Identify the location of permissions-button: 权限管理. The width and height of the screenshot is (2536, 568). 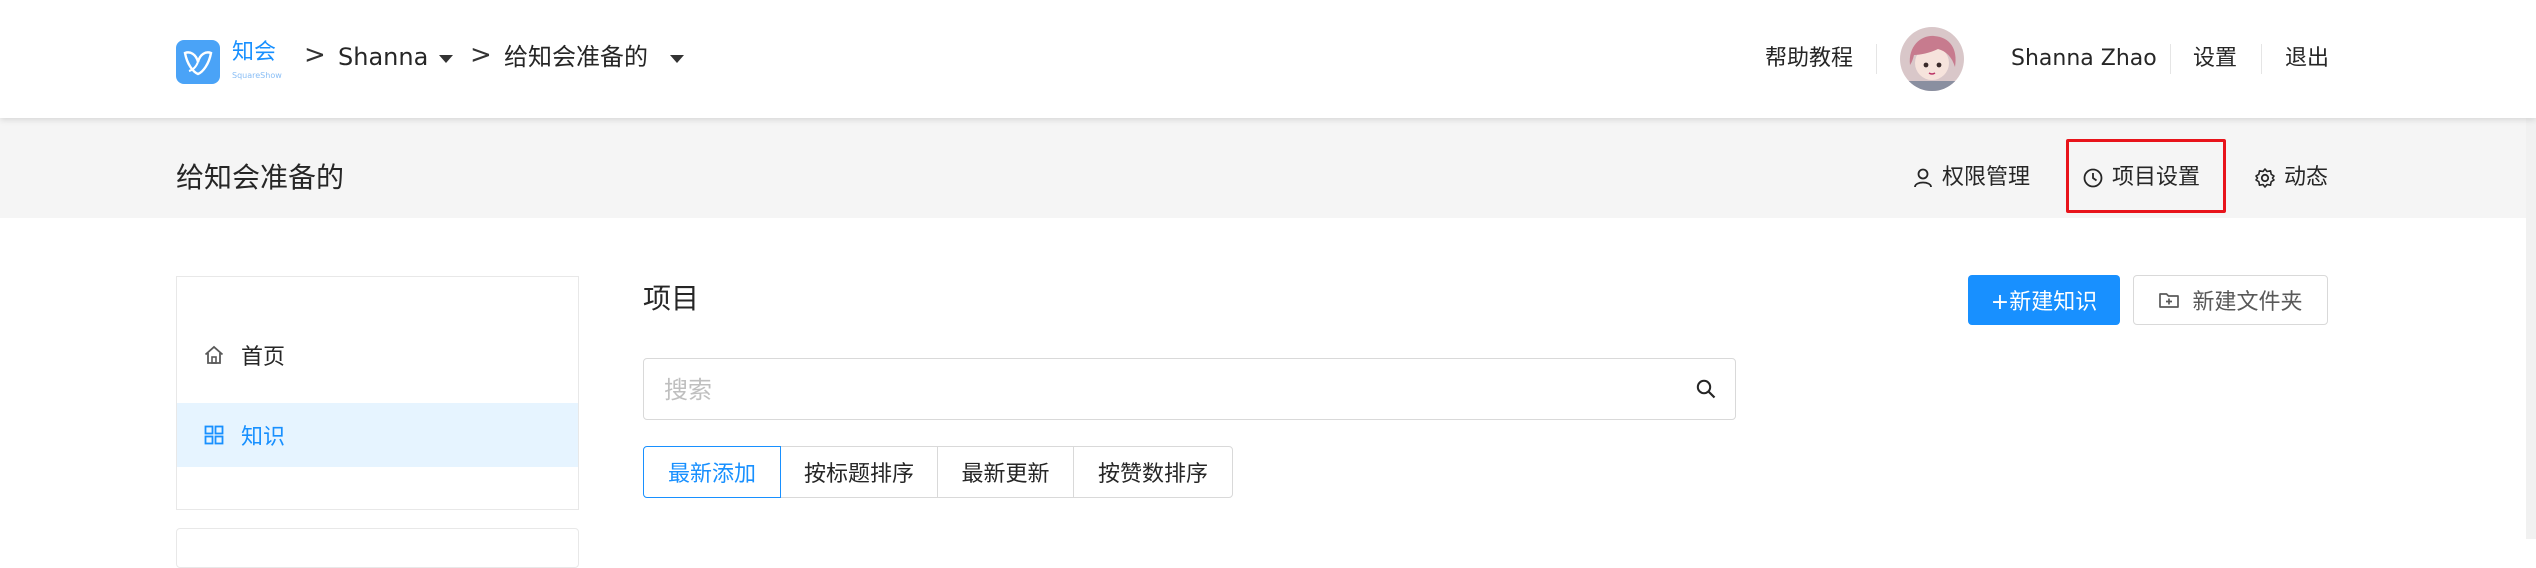
(1971, 178).